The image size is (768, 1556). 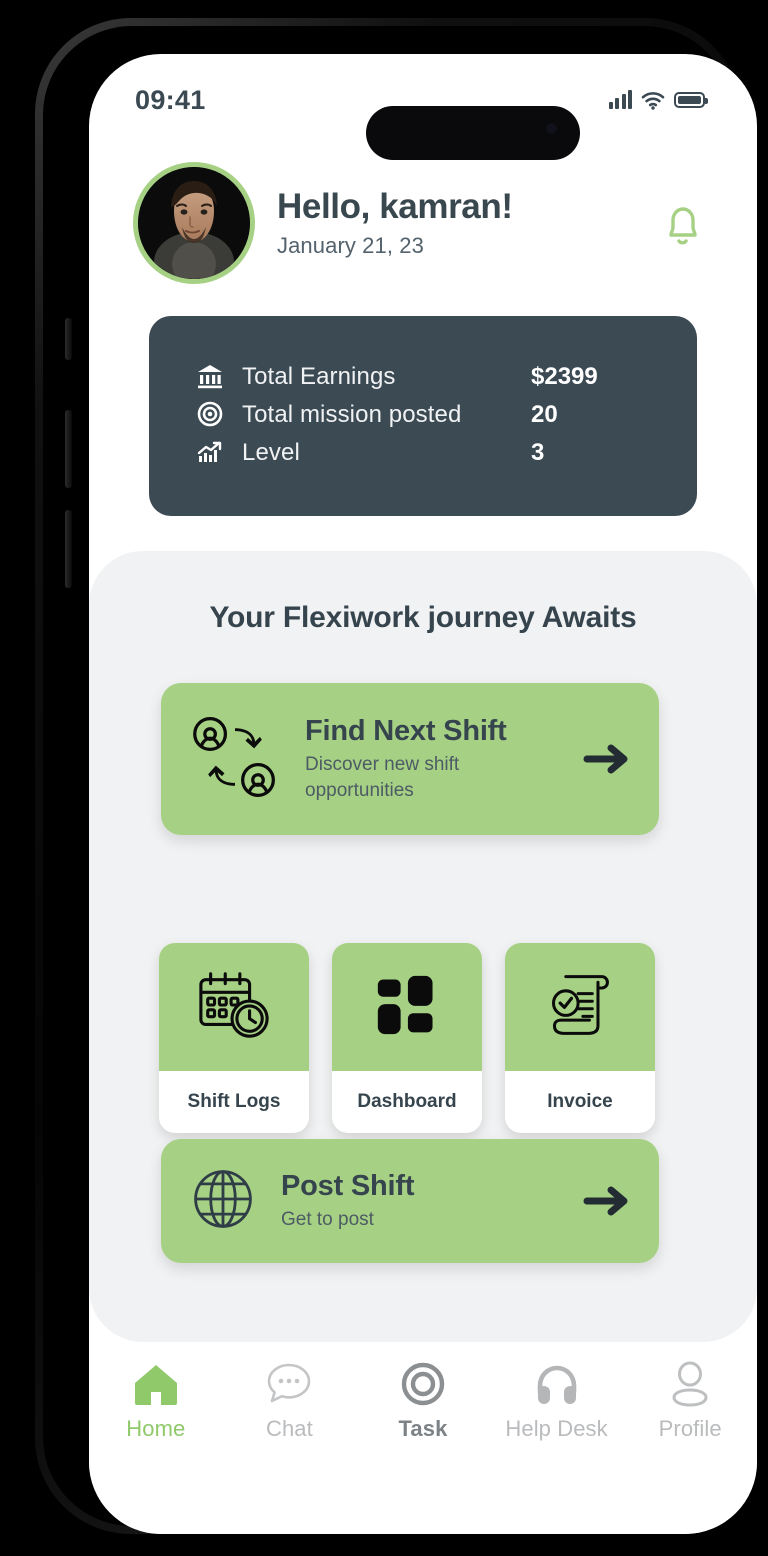 I want to click on shift-swap-icon, so click(x=235, y=759).